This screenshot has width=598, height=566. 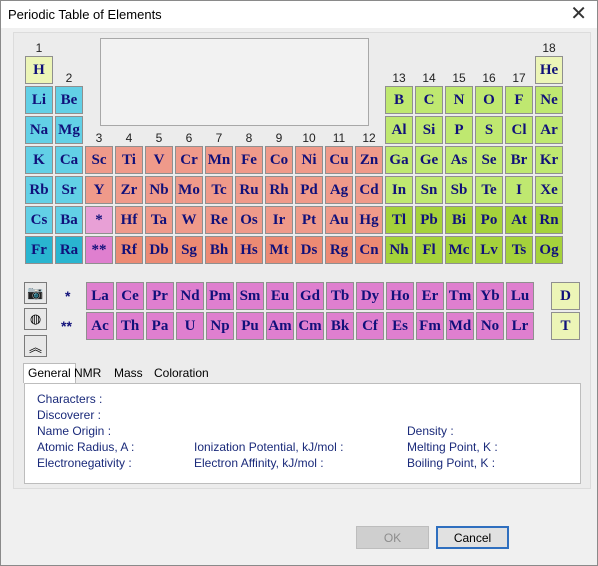 I want to click on element-cell: H, so click(x=39, y=70).